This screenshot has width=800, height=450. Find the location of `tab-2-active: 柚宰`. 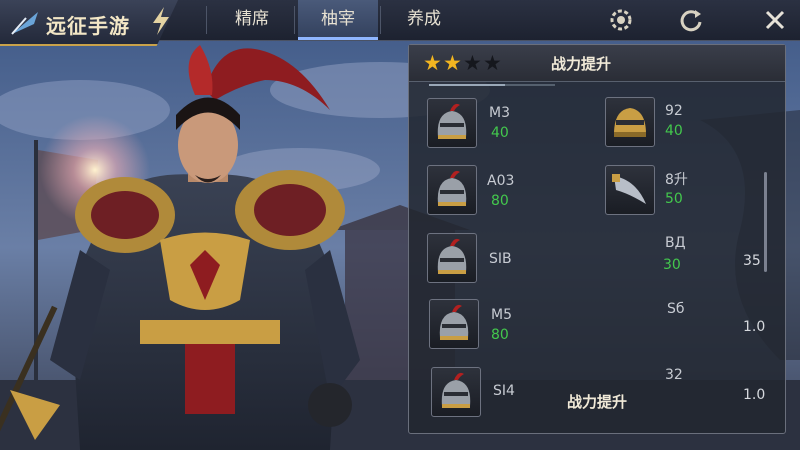

tab-2-active: 柚宰 is located at coordinates (338, 20).